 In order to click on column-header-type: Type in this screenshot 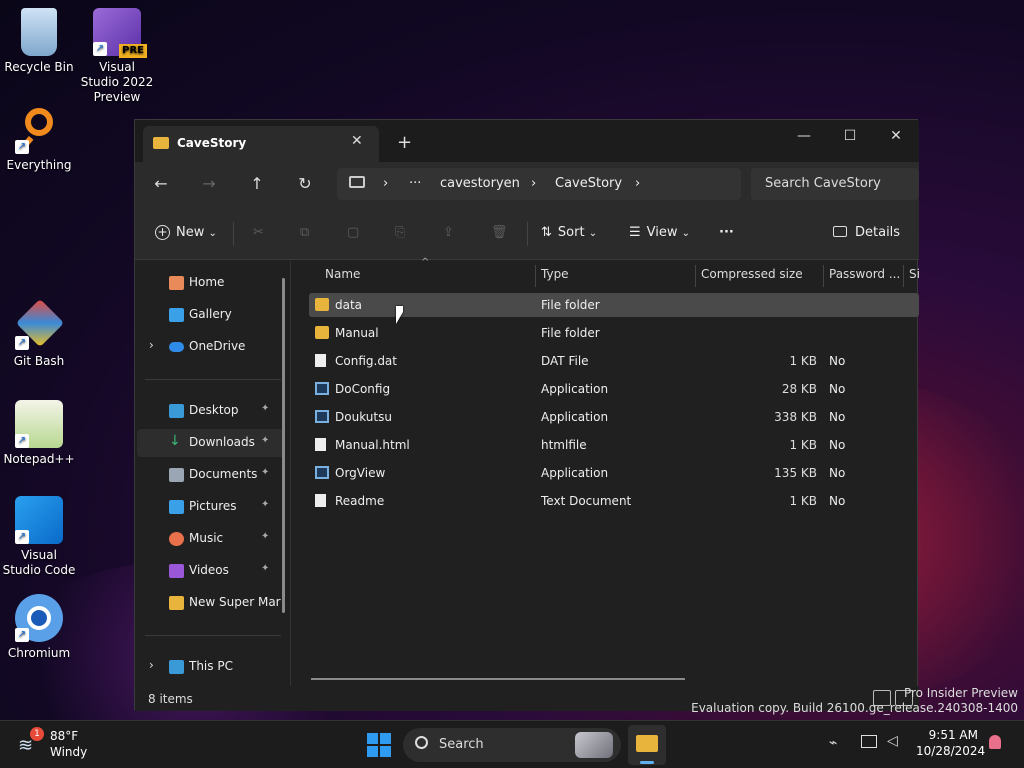, I will do `click(555, 274)`.